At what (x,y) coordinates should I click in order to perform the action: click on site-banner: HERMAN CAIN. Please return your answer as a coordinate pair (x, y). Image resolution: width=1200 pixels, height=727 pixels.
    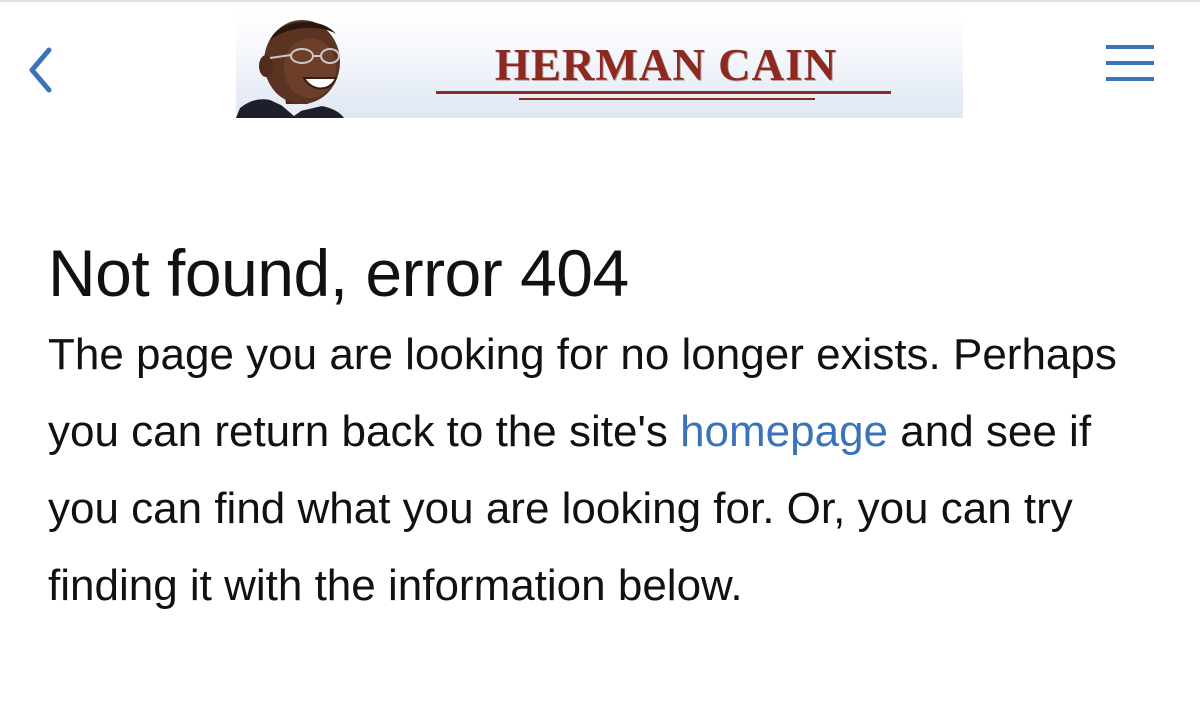
    Looking at the image, I should click on (599, 65).